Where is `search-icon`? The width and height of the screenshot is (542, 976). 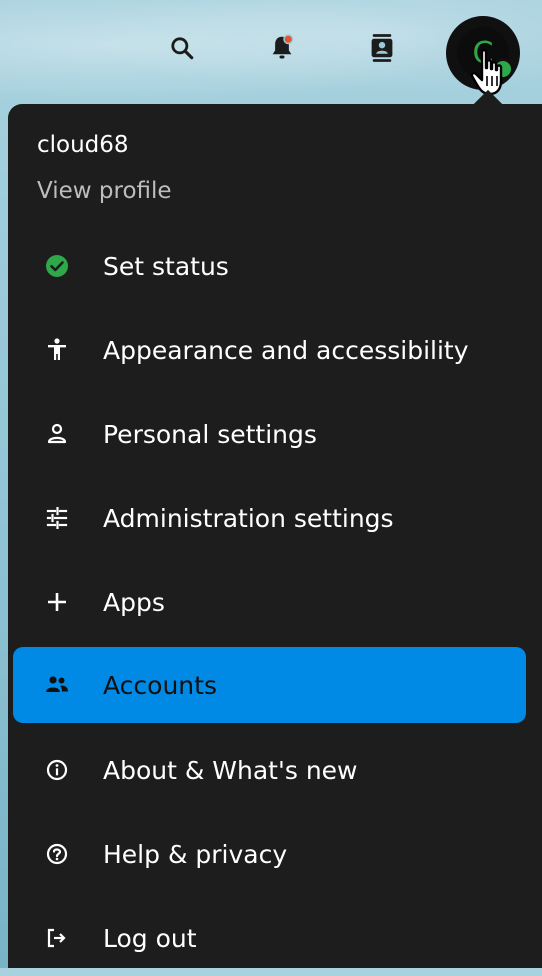
search-icon is located at coordinates (182, 48).